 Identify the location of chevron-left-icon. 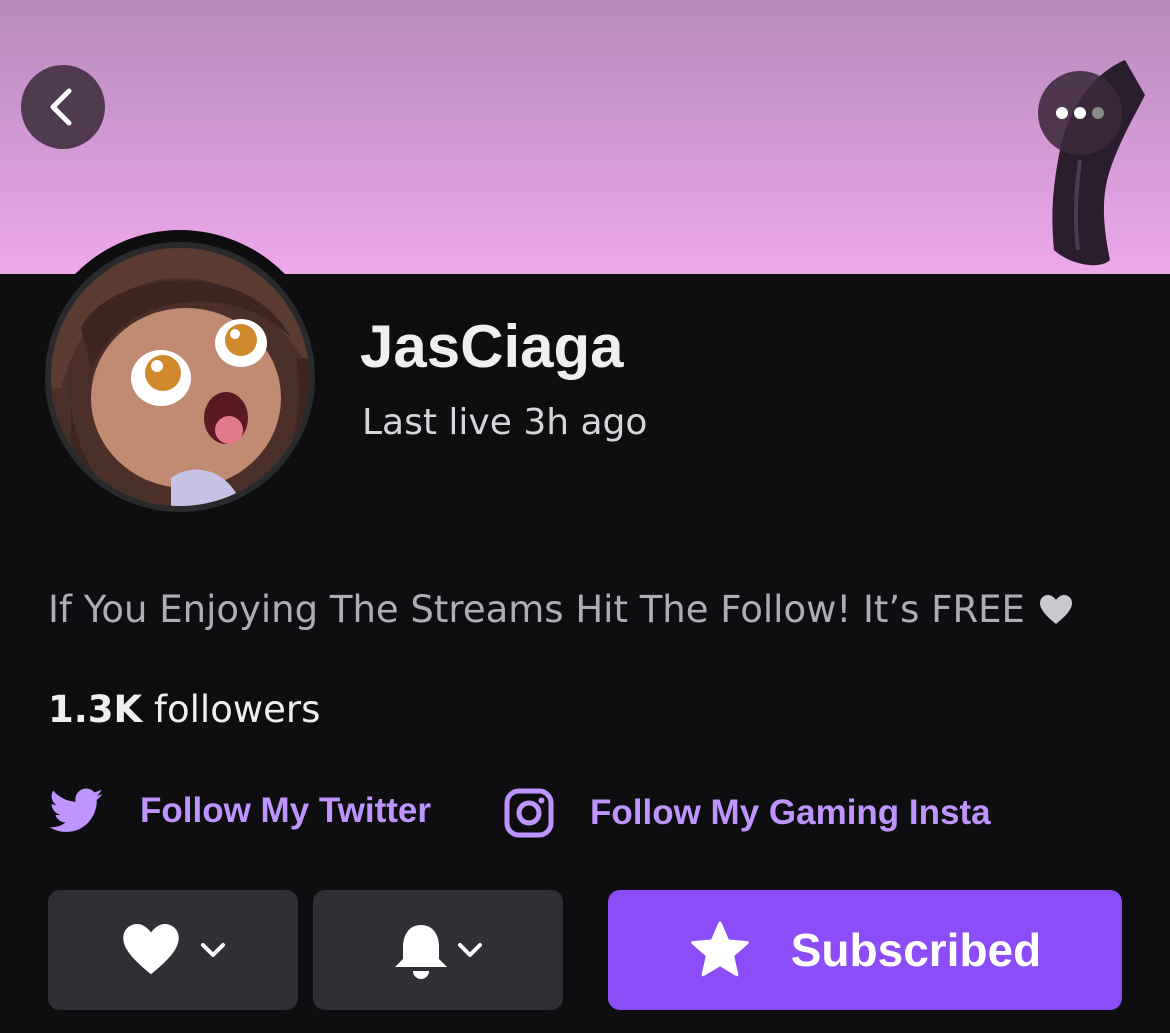
(63, 107).